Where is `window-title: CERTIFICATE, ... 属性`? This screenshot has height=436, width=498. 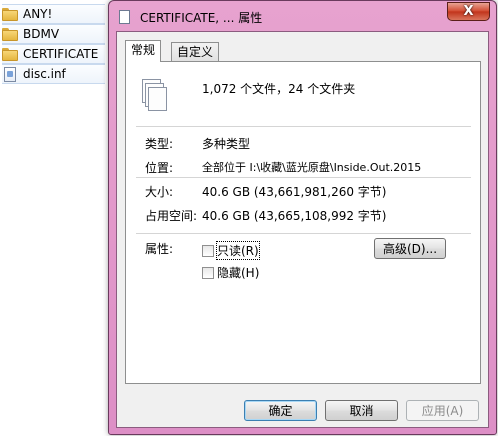 window-title: CERTIFICATE, ... 属性 is located at coordinates (201, 18).